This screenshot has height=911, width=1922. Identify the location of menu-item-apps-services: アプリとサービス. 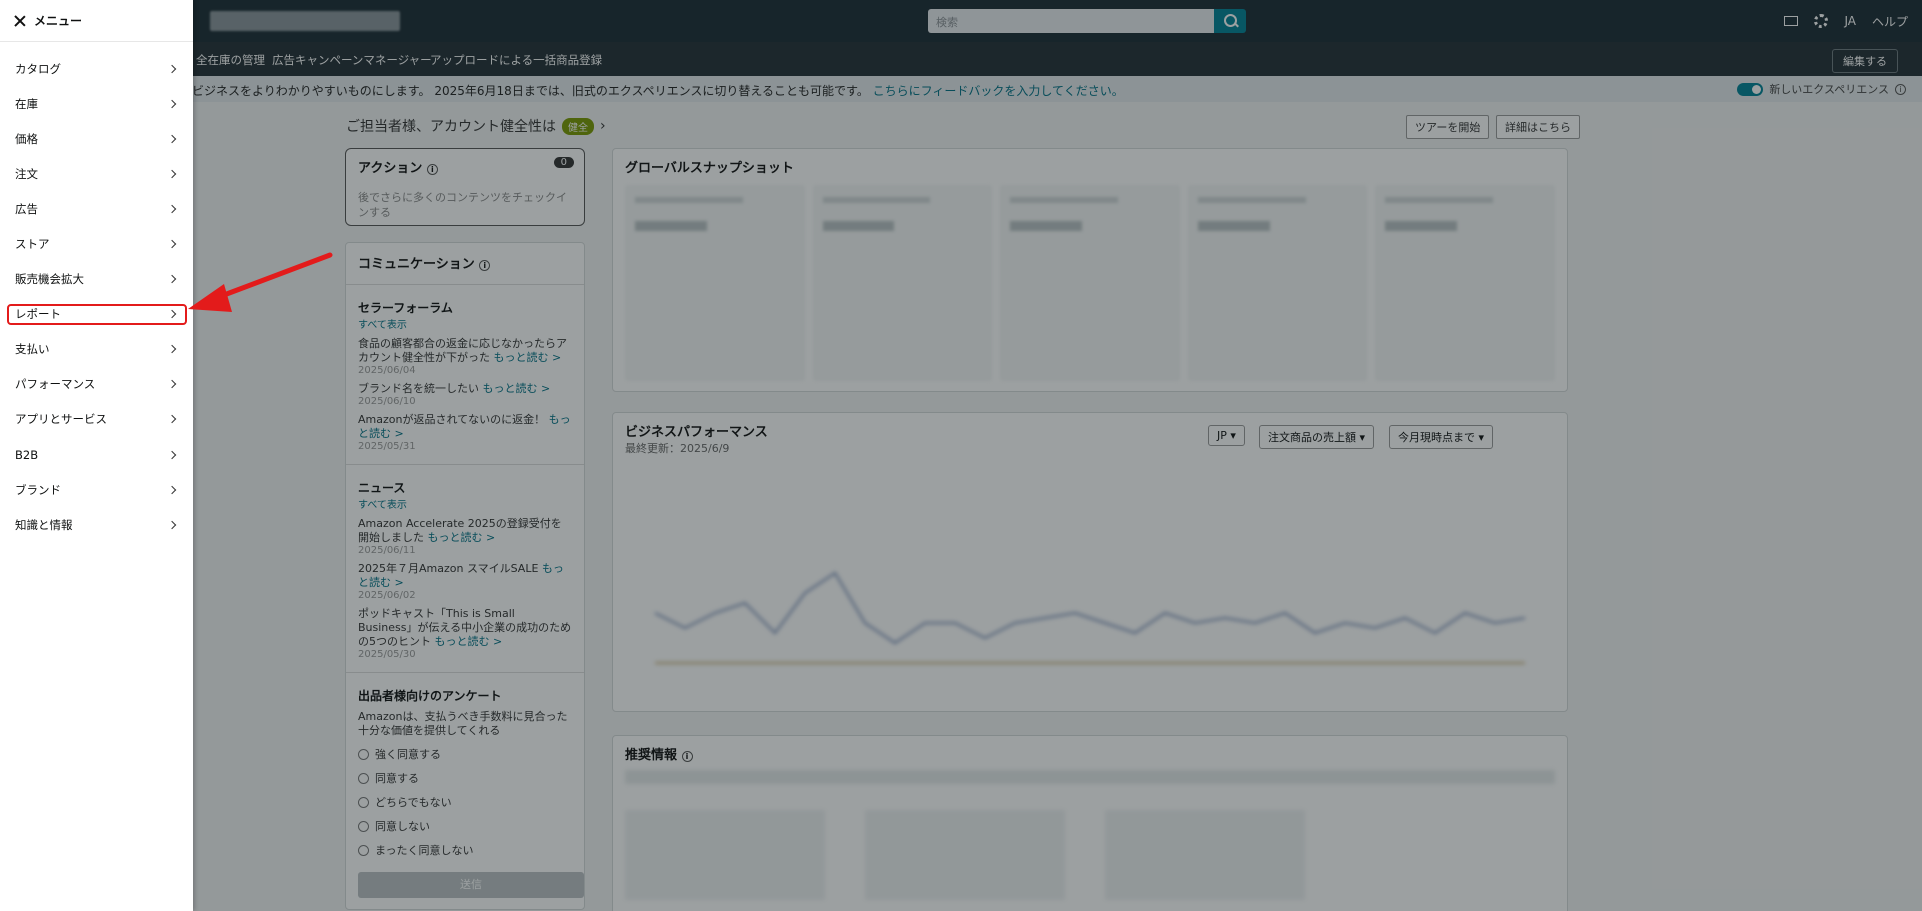
(96, 419).